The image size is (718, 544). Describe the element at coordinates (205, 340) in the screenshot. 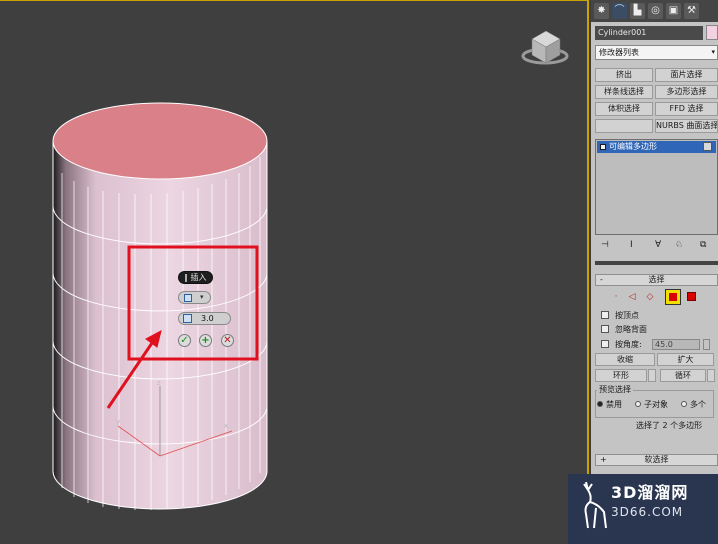

I see `caddy-apply-button: +` at that location.